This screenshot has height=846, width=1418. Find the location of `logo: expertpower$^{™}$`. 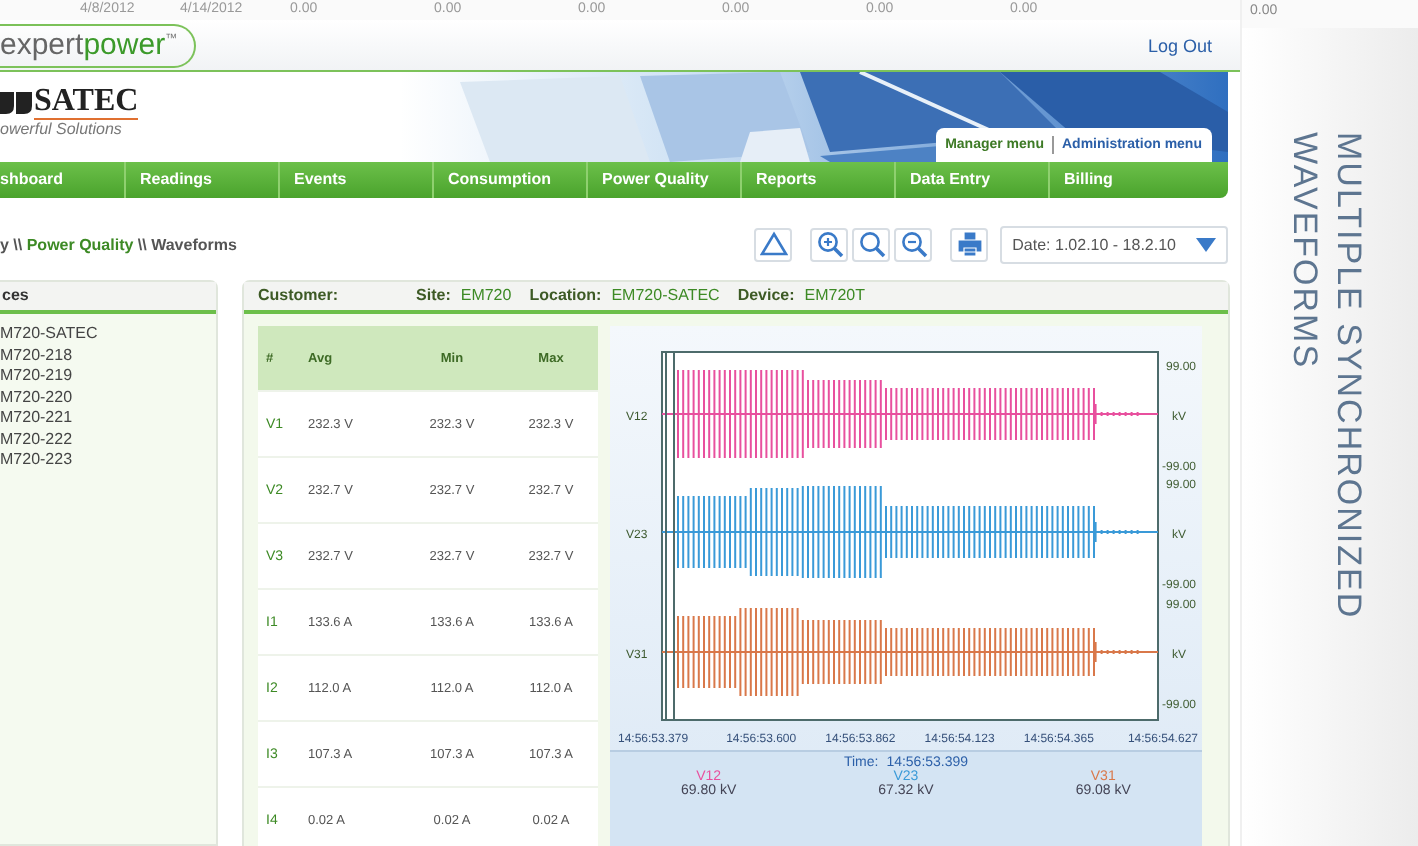

logo: expertpower$^{™}$ is located at coordinates (98, 45).